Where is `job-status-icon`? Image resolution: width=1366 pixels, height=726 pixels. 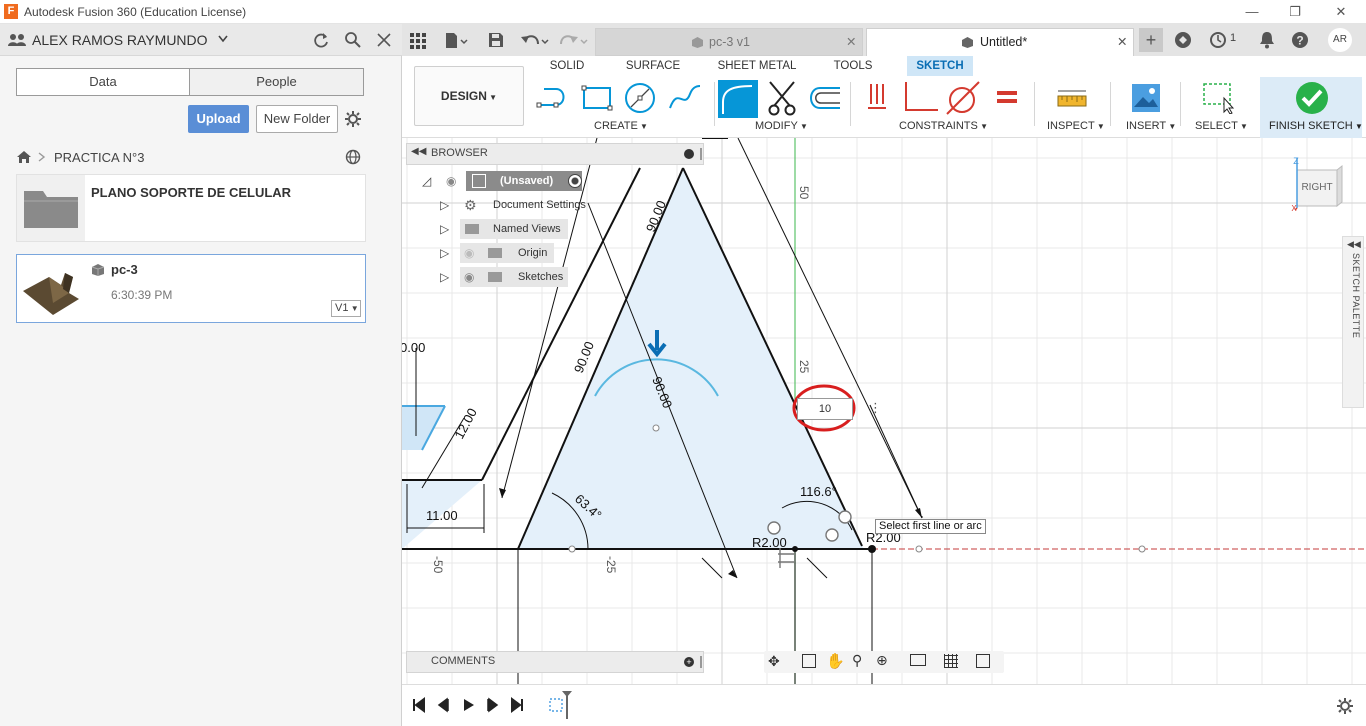
job-status-icon is located at coordinates (1218, 40).